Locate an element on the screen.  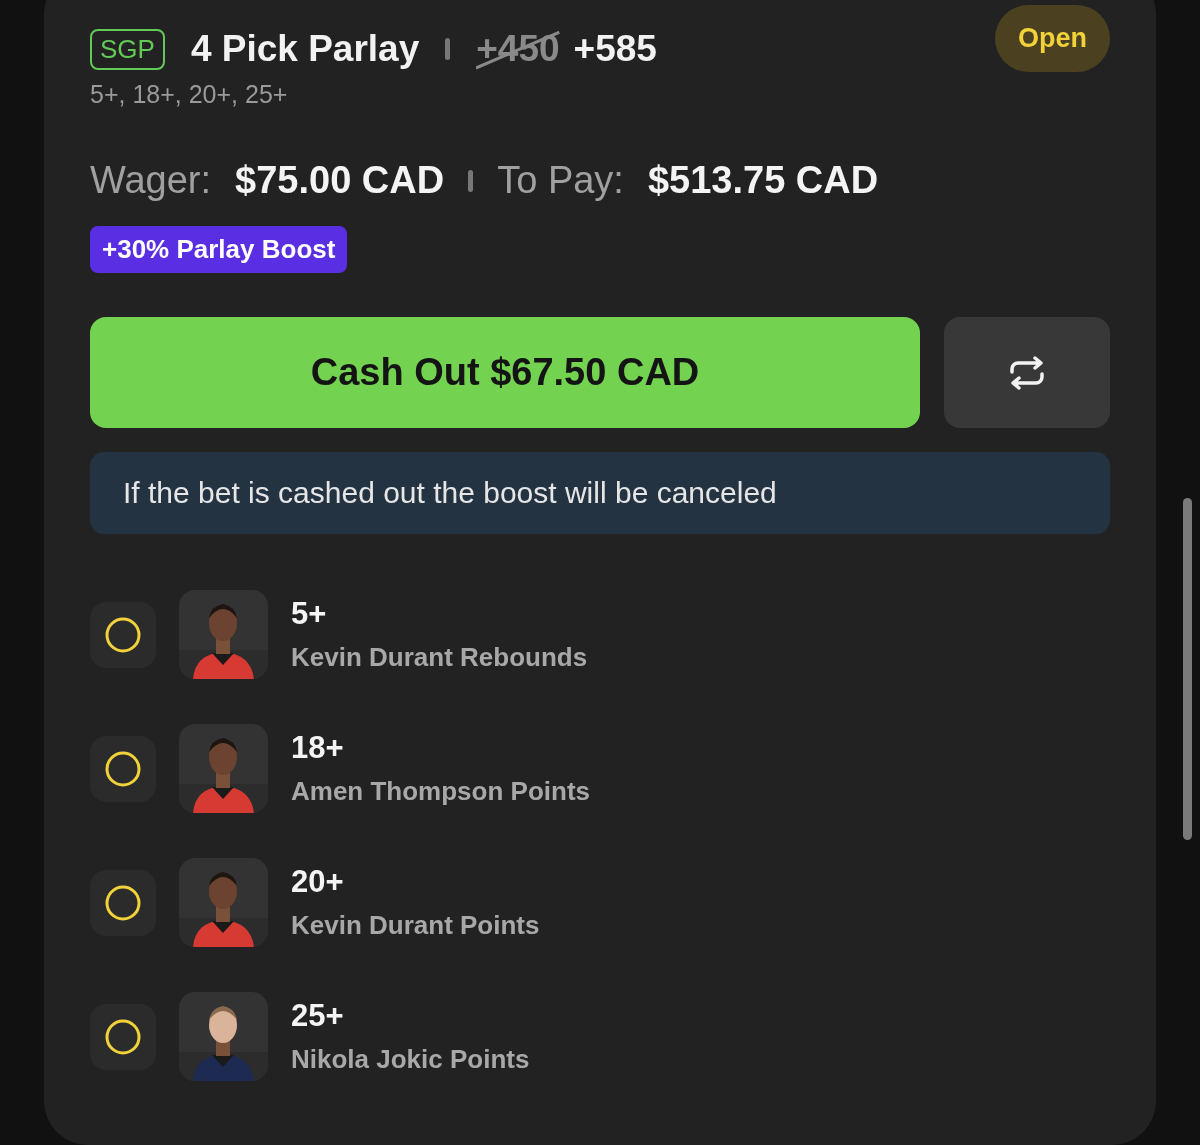
status-pill: Open is located at coordinates (1052, 38).